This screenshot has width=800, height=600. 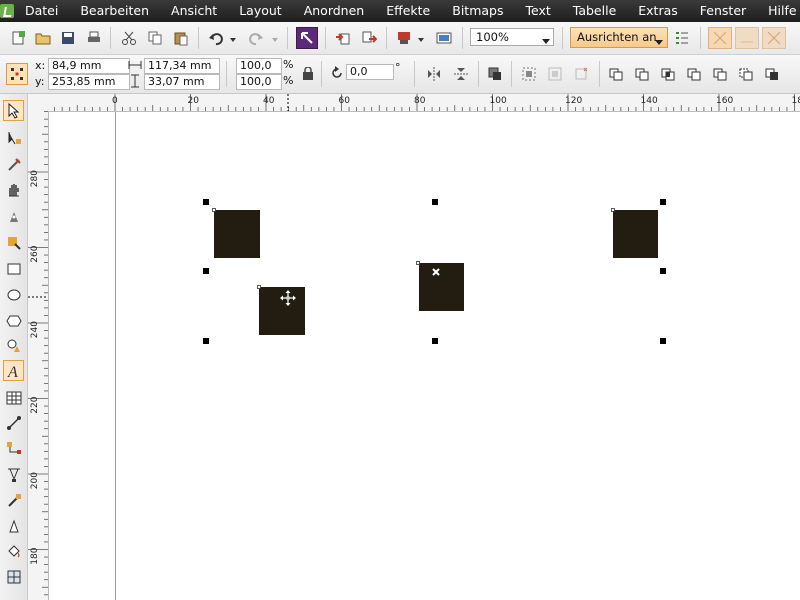 What do you see at coordinates (421, 40) in the screenshot?
I see `publish-dropdown-icon` at bounding box center [421, 40].